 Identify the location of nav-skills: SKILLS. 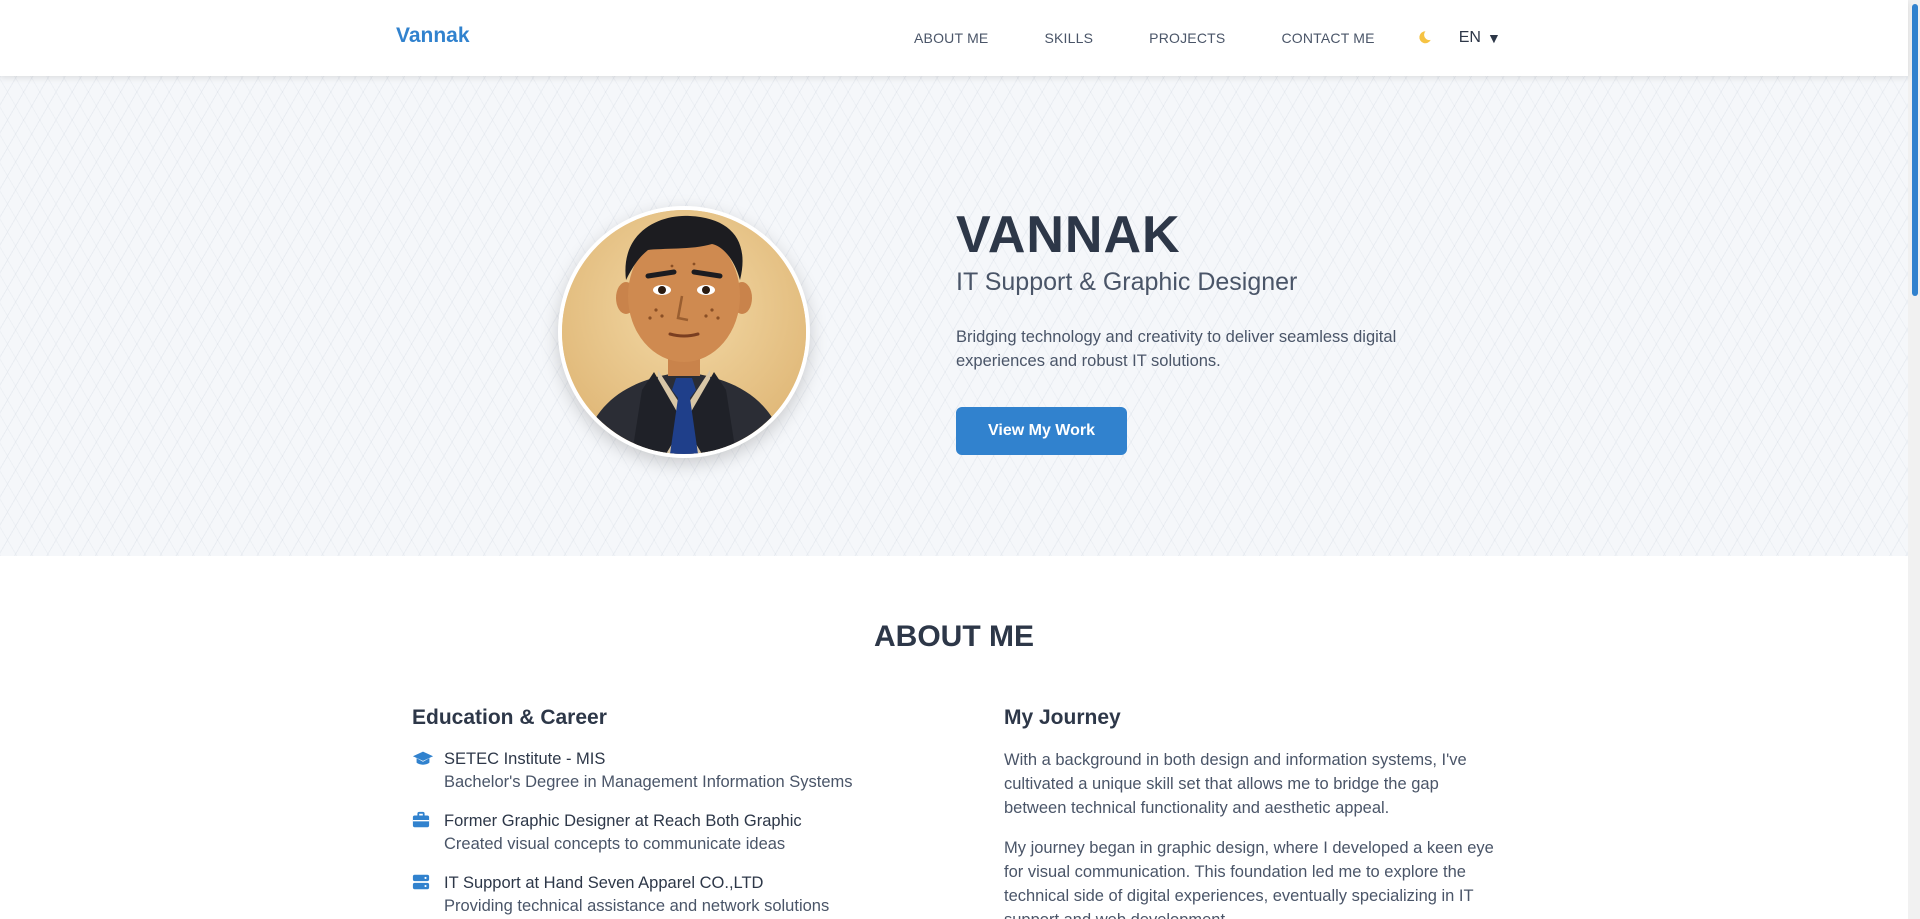
(1068, 38).